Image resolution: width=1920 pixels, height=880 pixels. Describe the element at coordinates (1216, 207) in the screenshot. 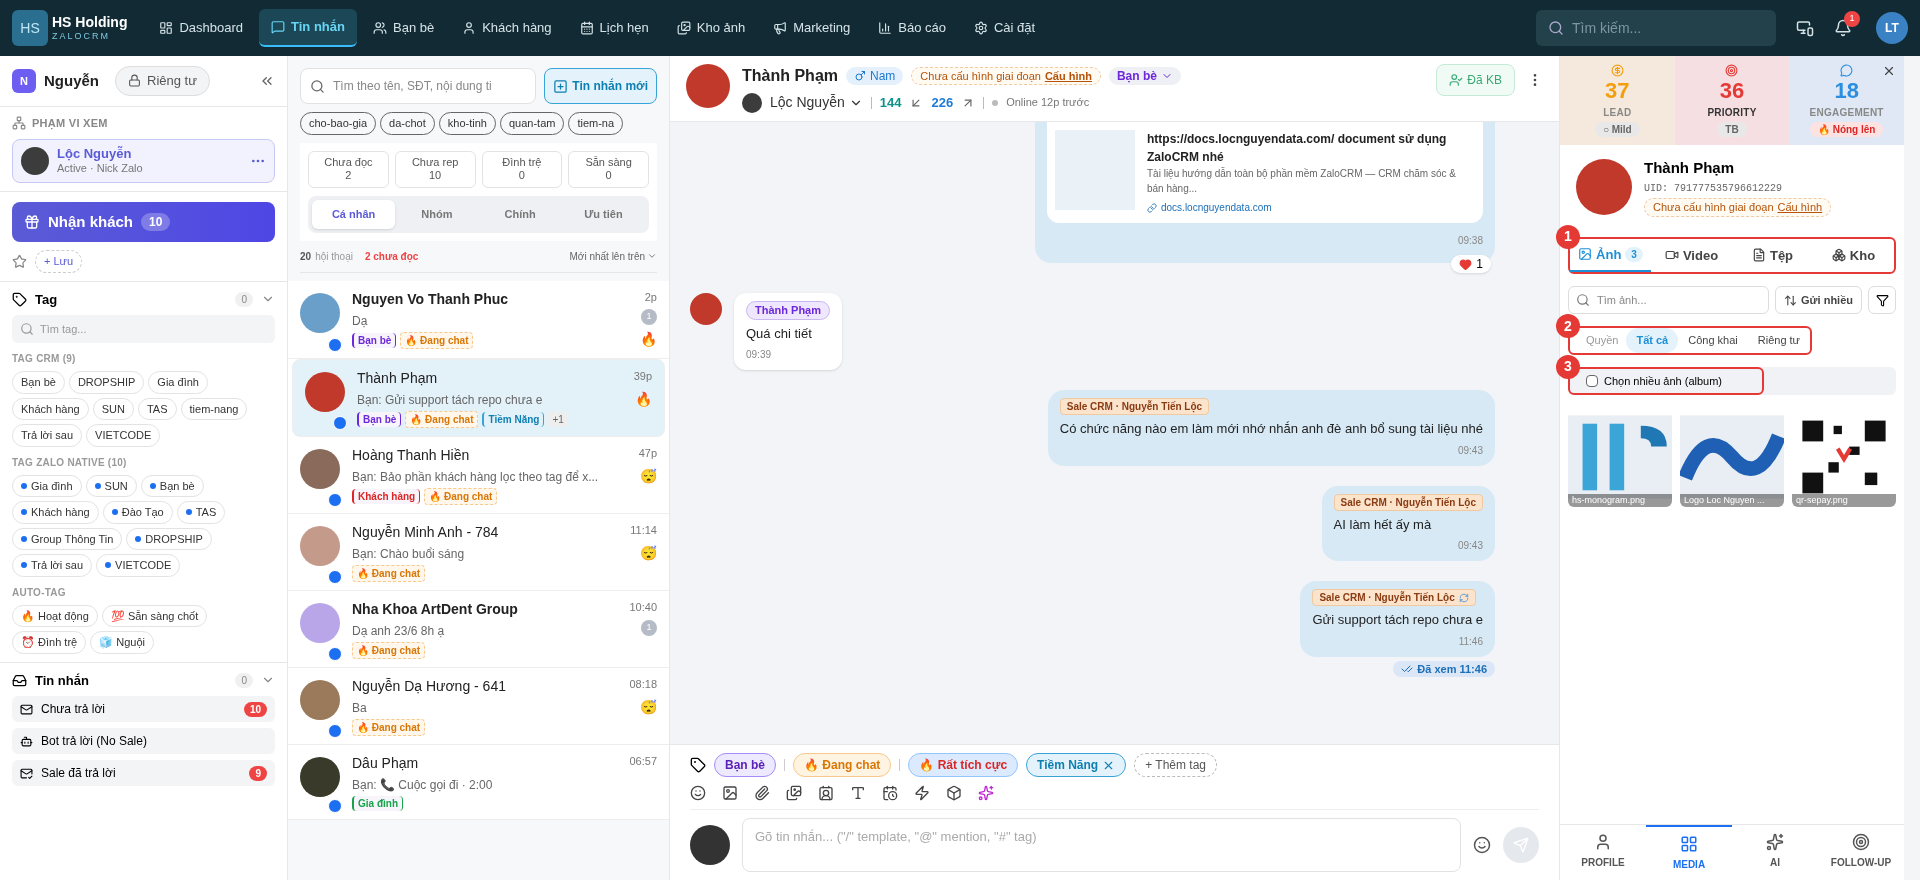

I see `link-domain: docs.locnguyendata.com` at that location.